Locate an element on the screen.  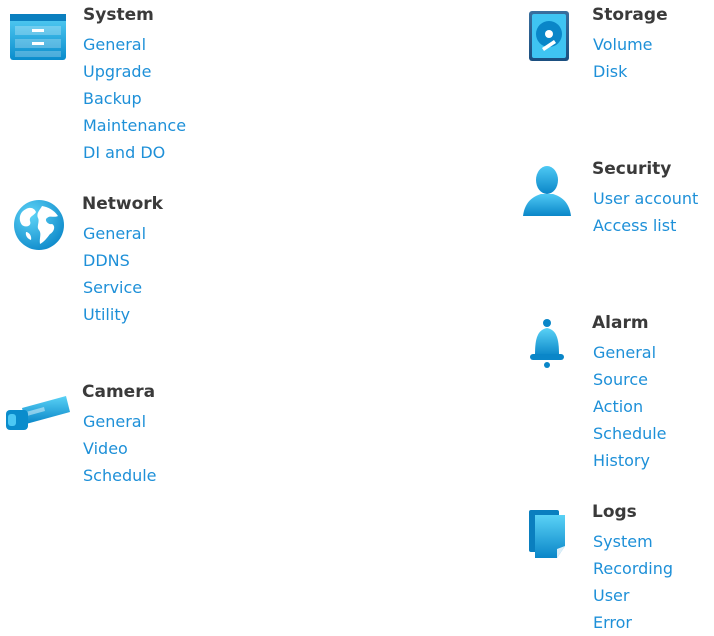
document-icon is located at coordinates (548, 536).